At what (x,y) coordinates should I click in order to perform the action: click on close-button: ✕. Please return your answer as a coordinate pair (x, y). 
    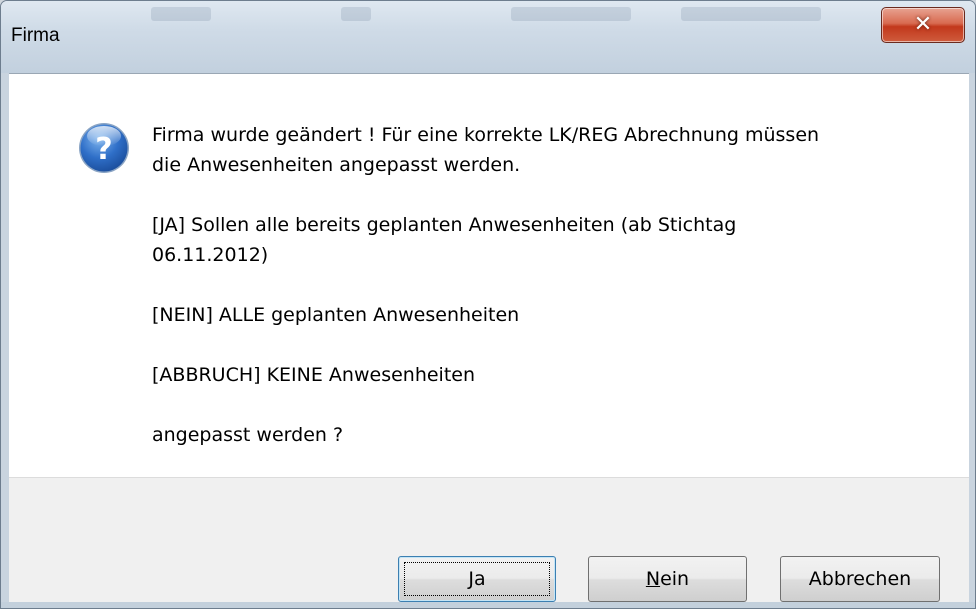
    Looking at the image, I should click on (923, 25).